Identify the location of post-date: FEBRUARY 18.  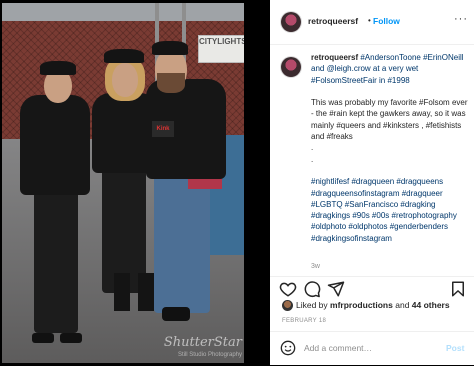
(304, 321).